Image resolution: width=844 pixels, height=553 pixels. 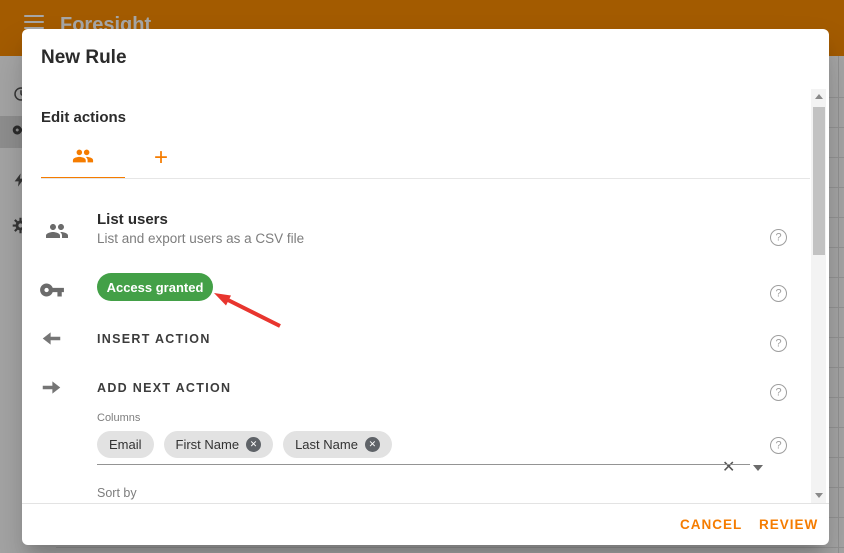 What do you see at coordinates (164, 388) in the screenshot?
I see `add-next-action-button: ADD NEXT ACTION` at bounding box center [164, 388].